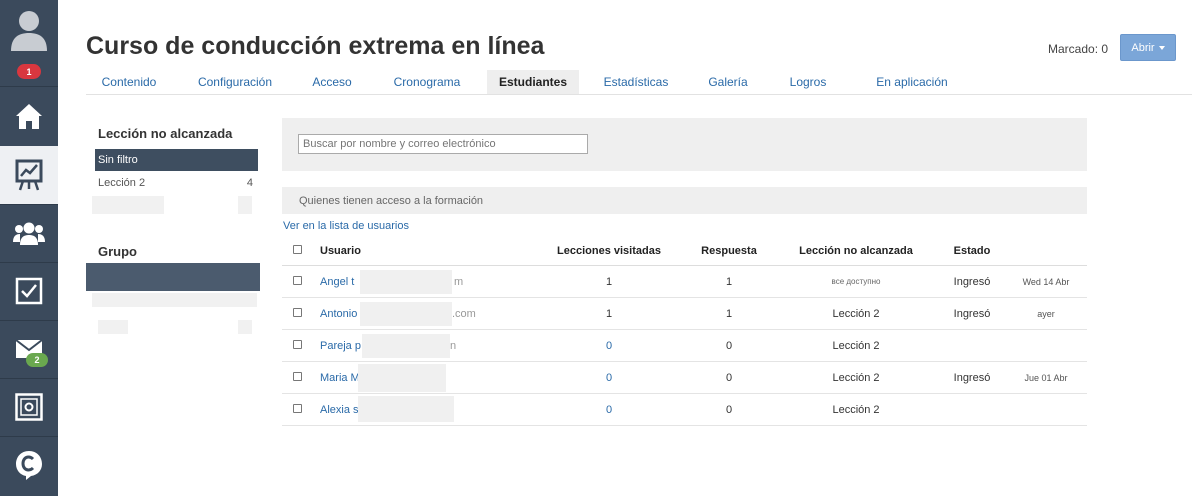 Image resolution: width=1200 pixels, height=496 pixels. Describe the element at coordinates (684, 200) in the screenshot. I see `access-section-bar: Quienes tienen acceso a la formación` at that location.